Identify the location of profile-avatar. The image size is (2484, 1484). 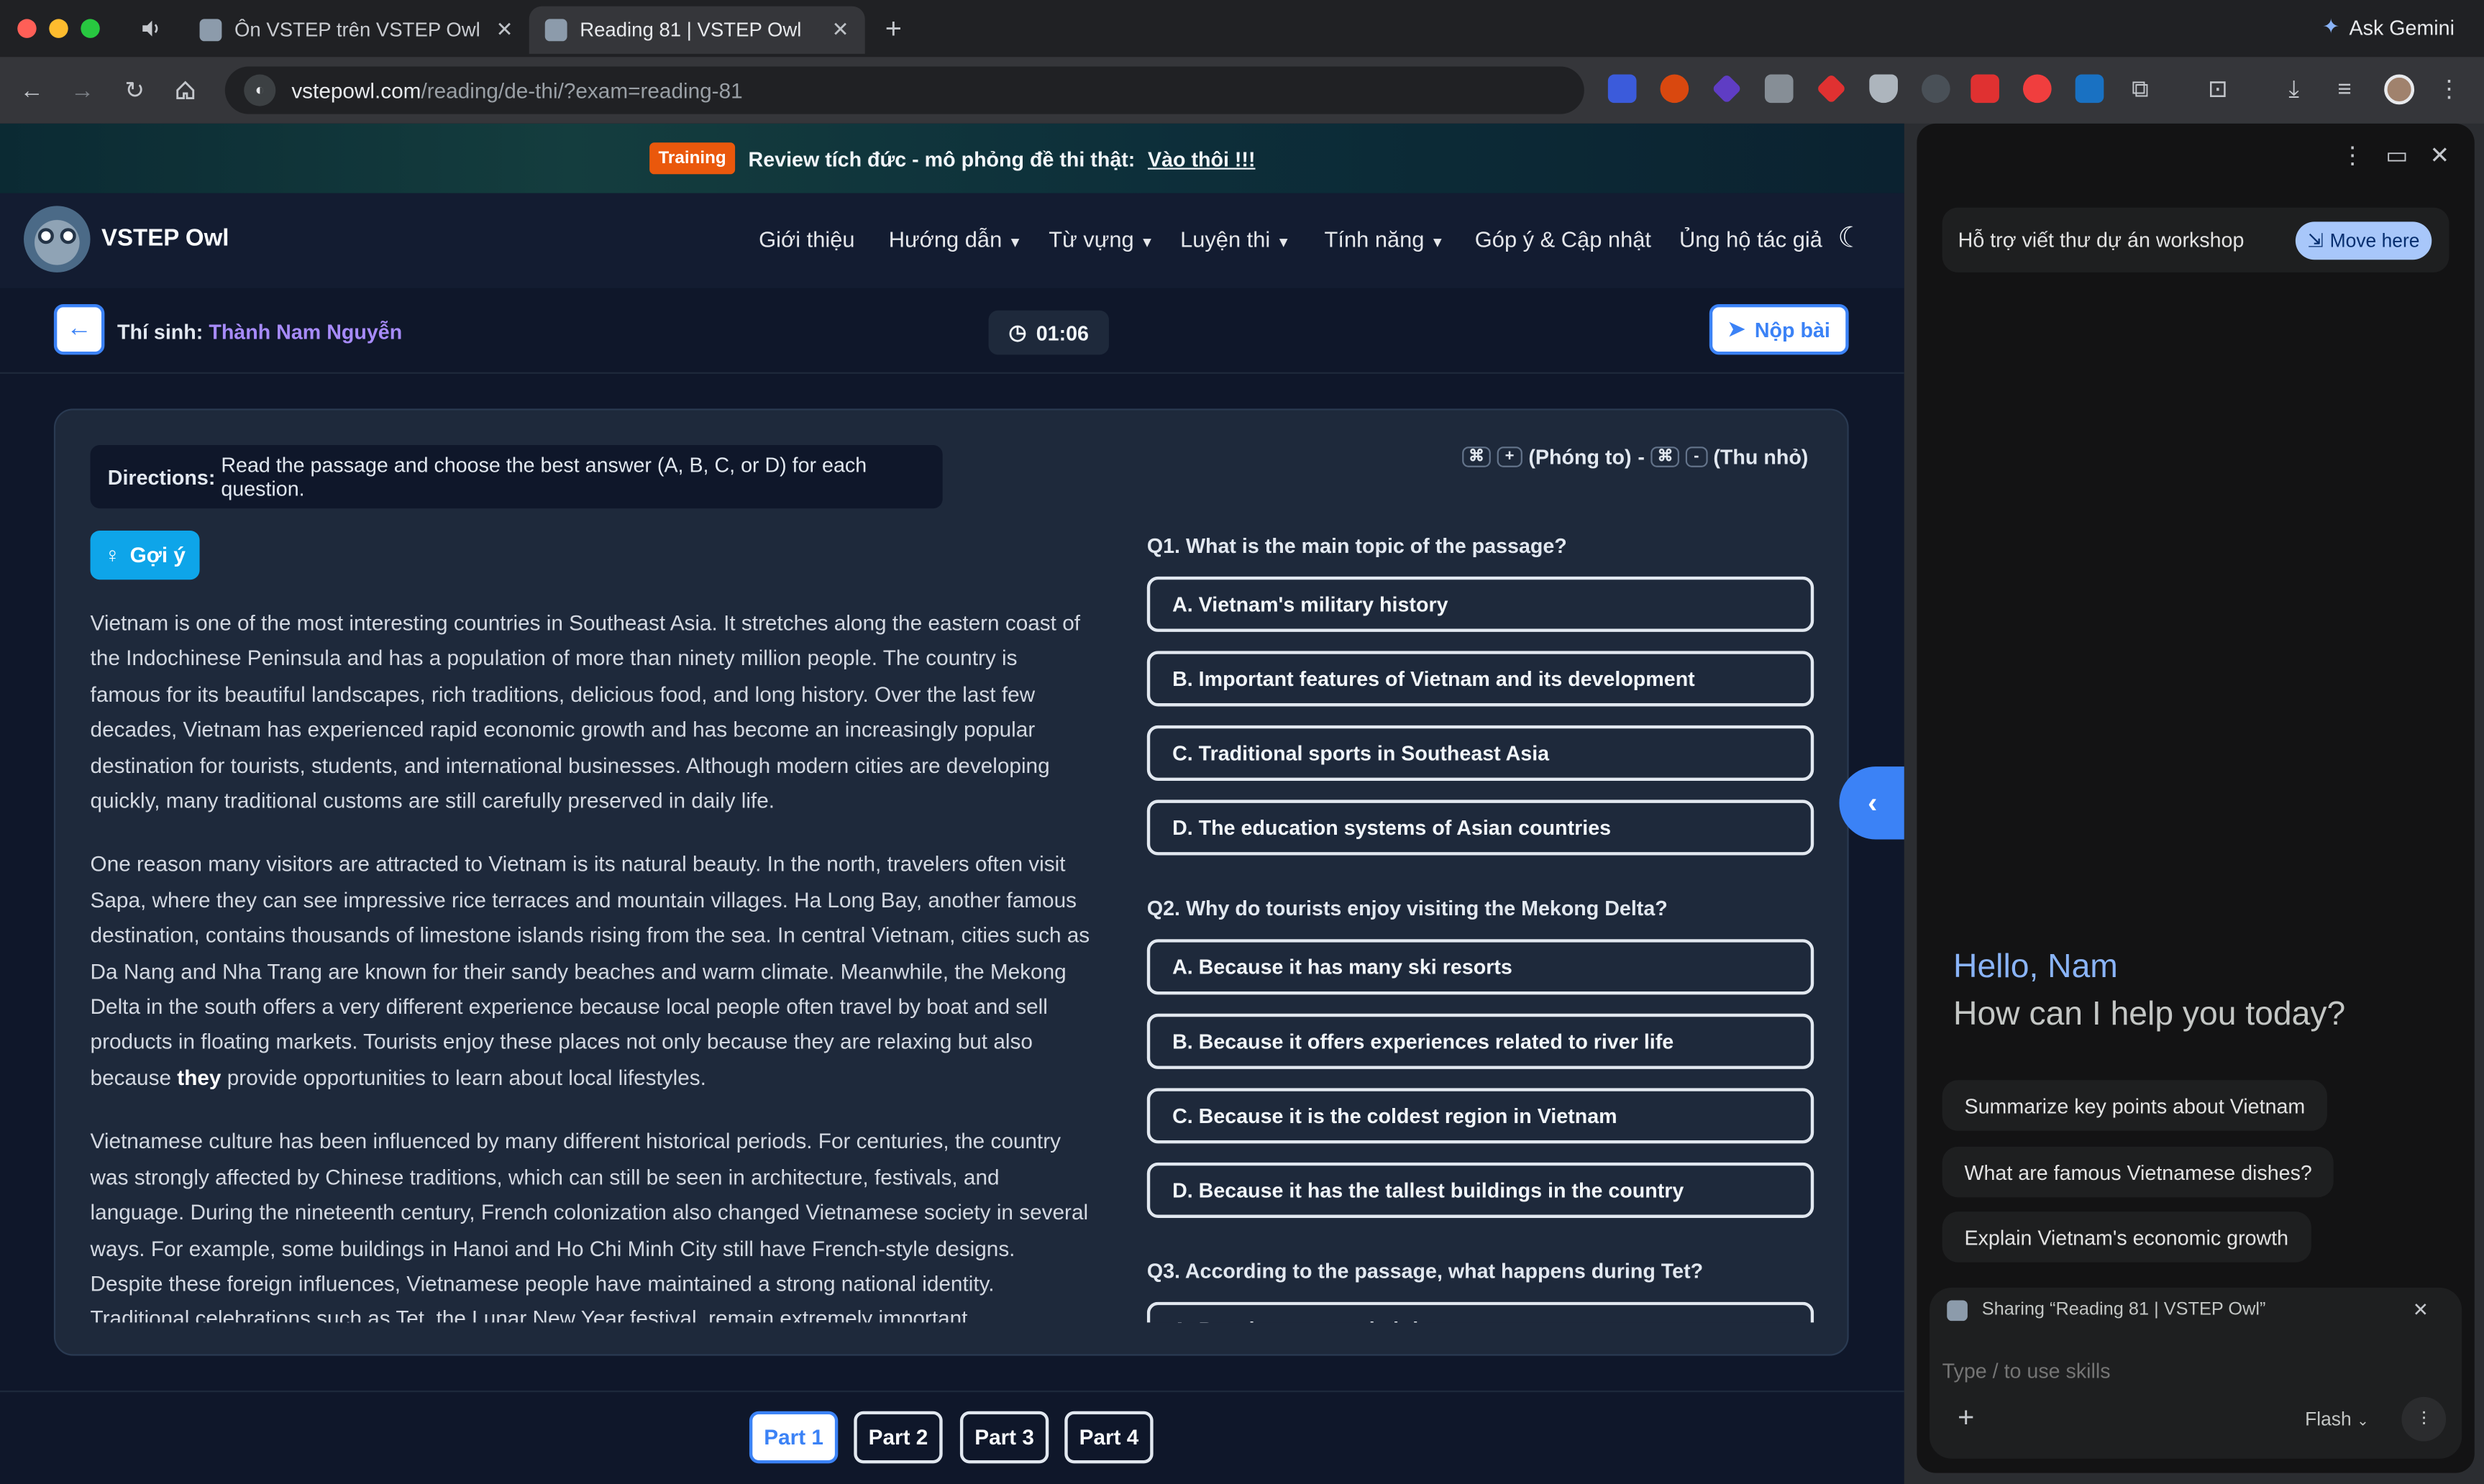
(2399, 89).